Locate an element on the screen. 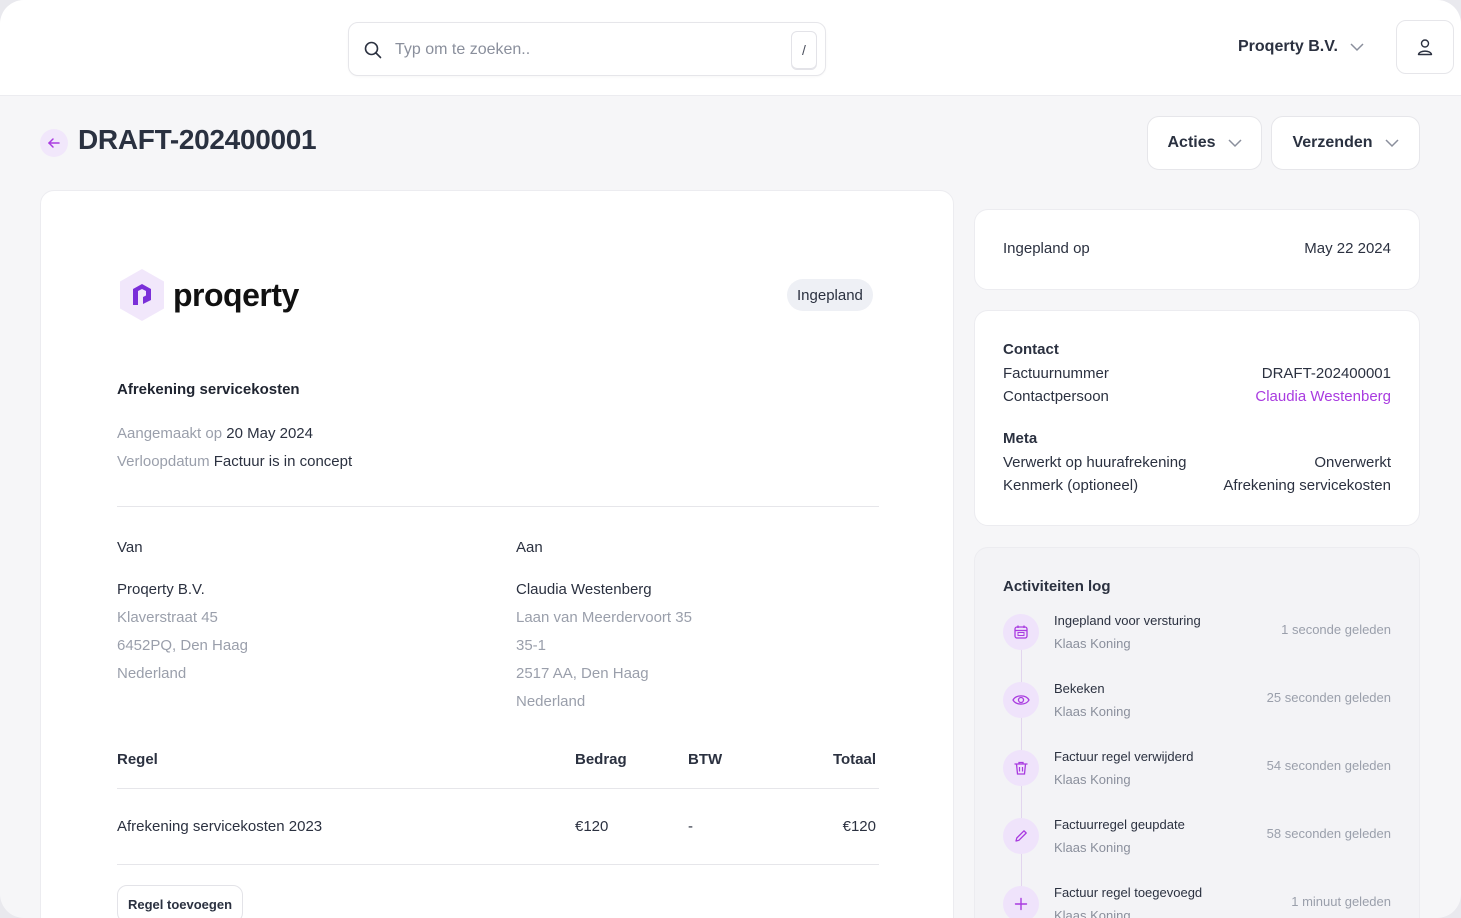 The image size is (1461, 918). due-label: Verloopdatum is located at coordinates (163, 461).